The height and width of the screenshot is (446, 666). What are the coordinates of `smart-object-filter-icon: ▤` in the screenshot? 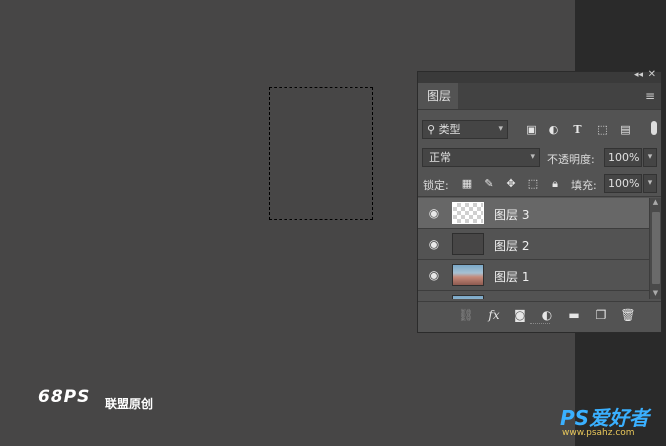 It's located at (625, 129).